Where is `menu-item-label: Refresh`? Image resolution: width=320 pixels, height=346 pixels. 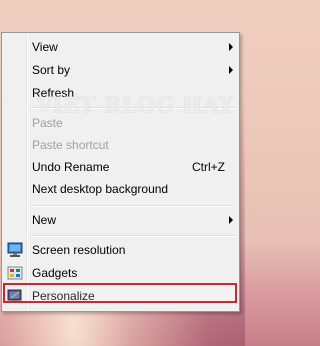 menu-item-label: Refresh is located at coordinates (53, 93).